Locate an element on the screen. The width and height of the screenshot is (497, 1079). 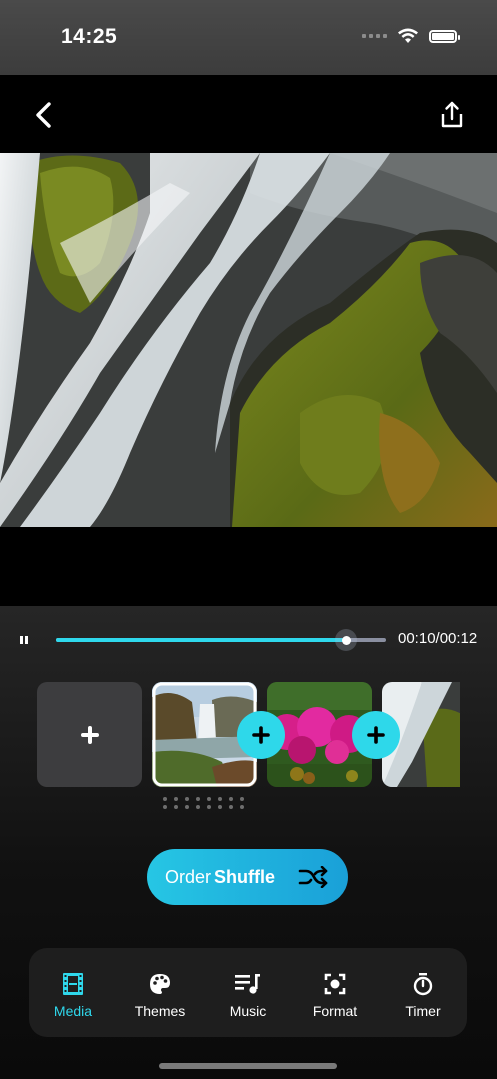
film-icon is located at coordinates (73, 984).